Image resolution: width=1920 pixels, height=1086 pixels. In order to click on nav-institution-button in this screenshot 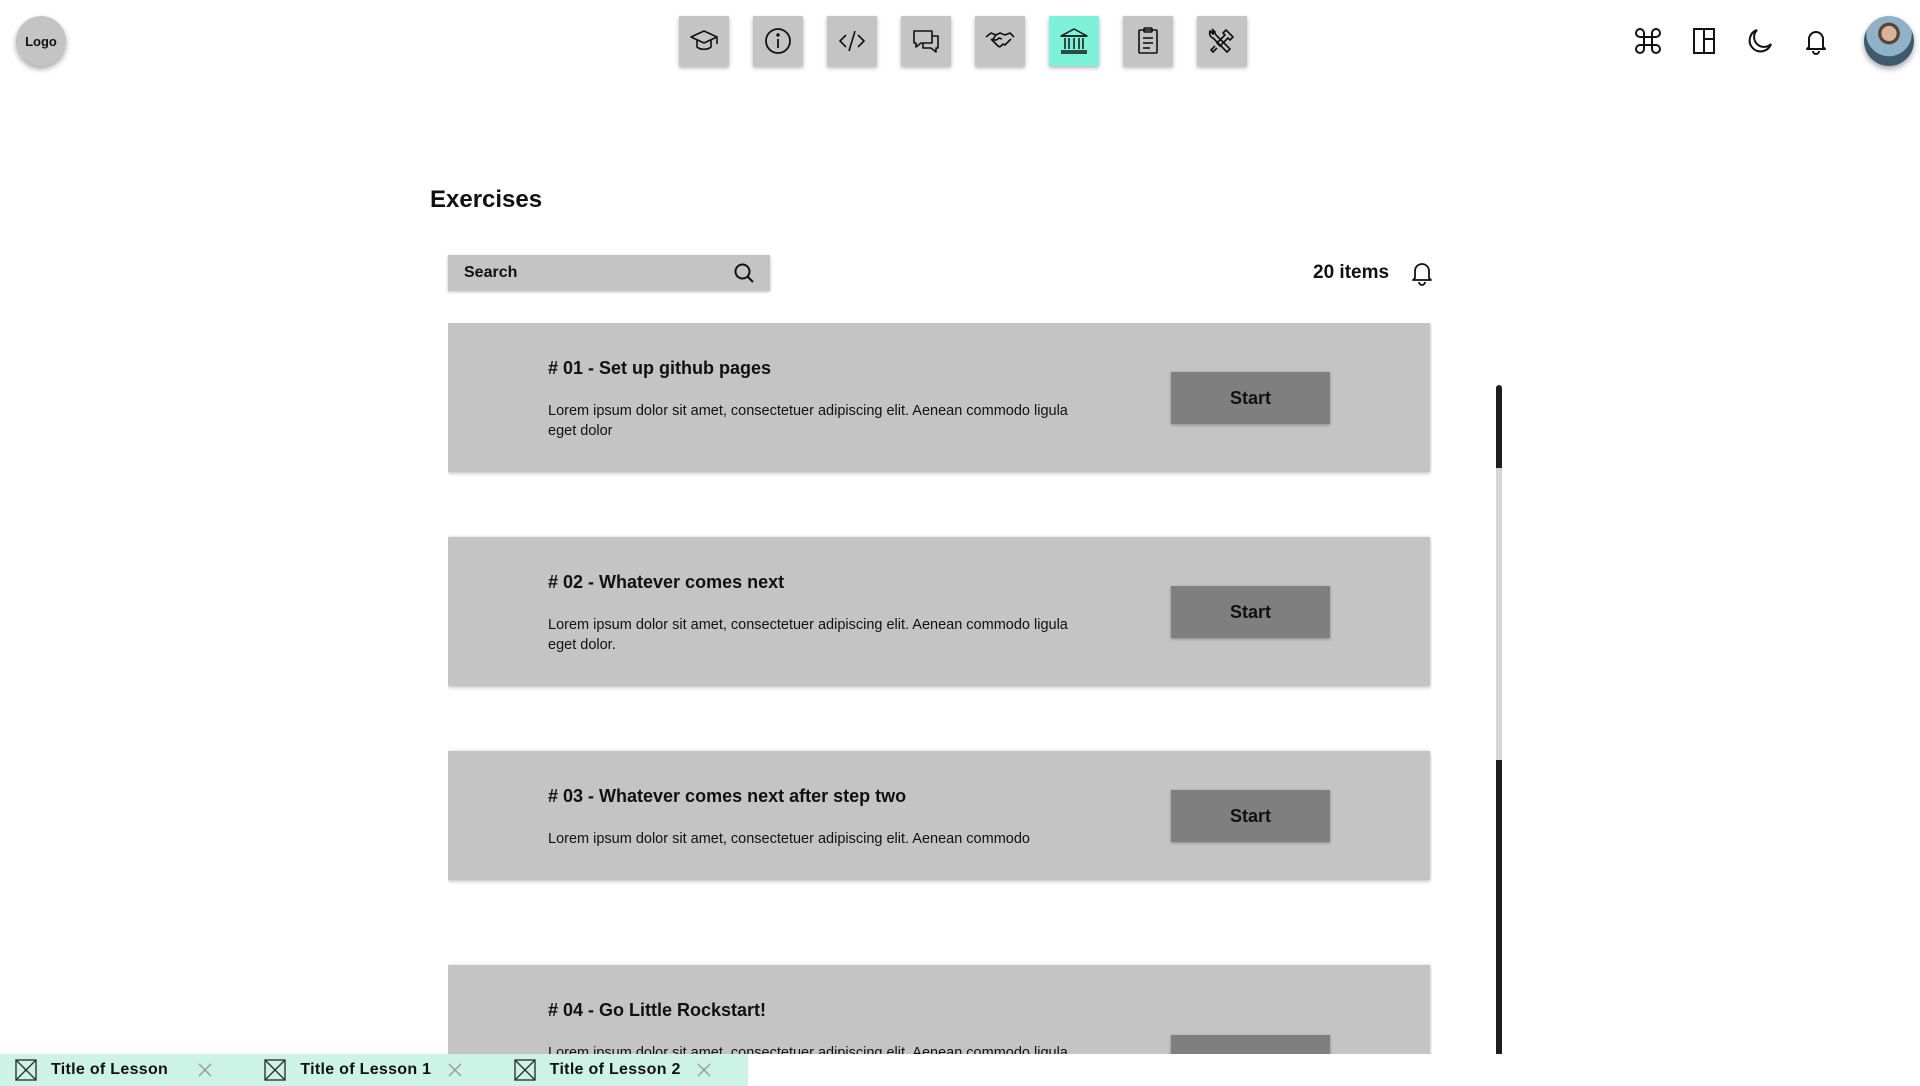, I will do `click(1074, 41)`.